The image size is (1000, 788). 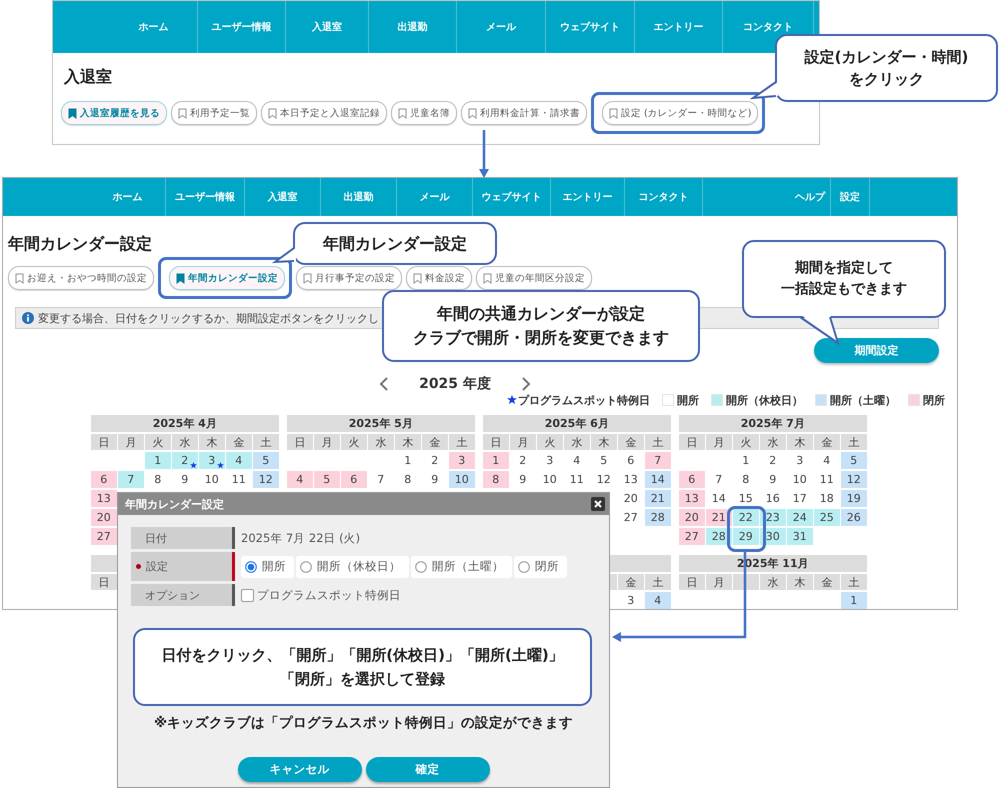 I want to click on date-cell: 29, so click(x=745, y=536).